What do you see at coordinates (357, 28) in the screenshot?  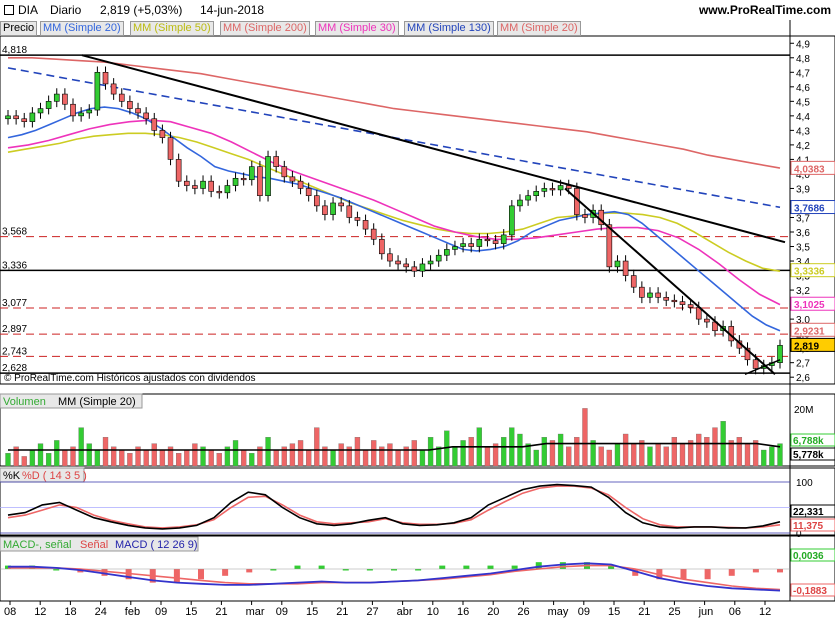 I see `legend-ma30: MM (Simple 30)` at bounding box center [357, 28].